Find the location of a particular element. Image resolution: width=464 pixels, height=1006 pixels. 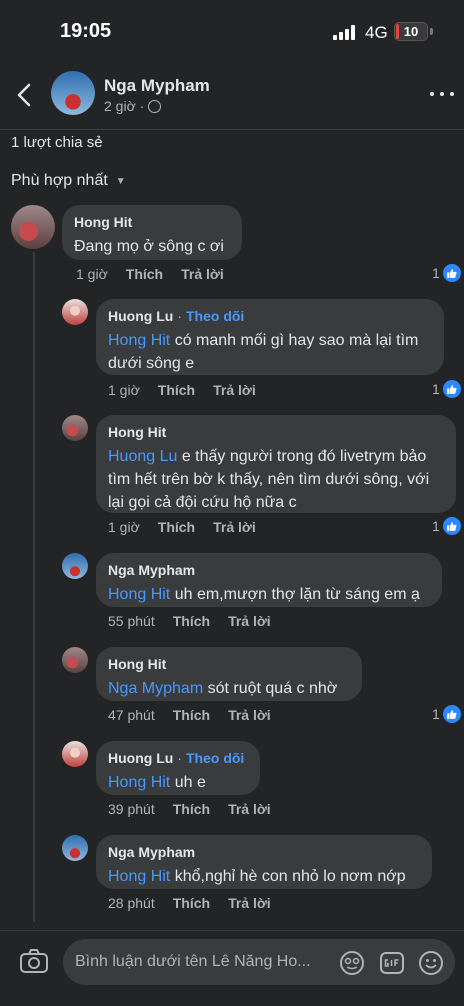

more-horizontal-icon is located at coordinates (432, 94).